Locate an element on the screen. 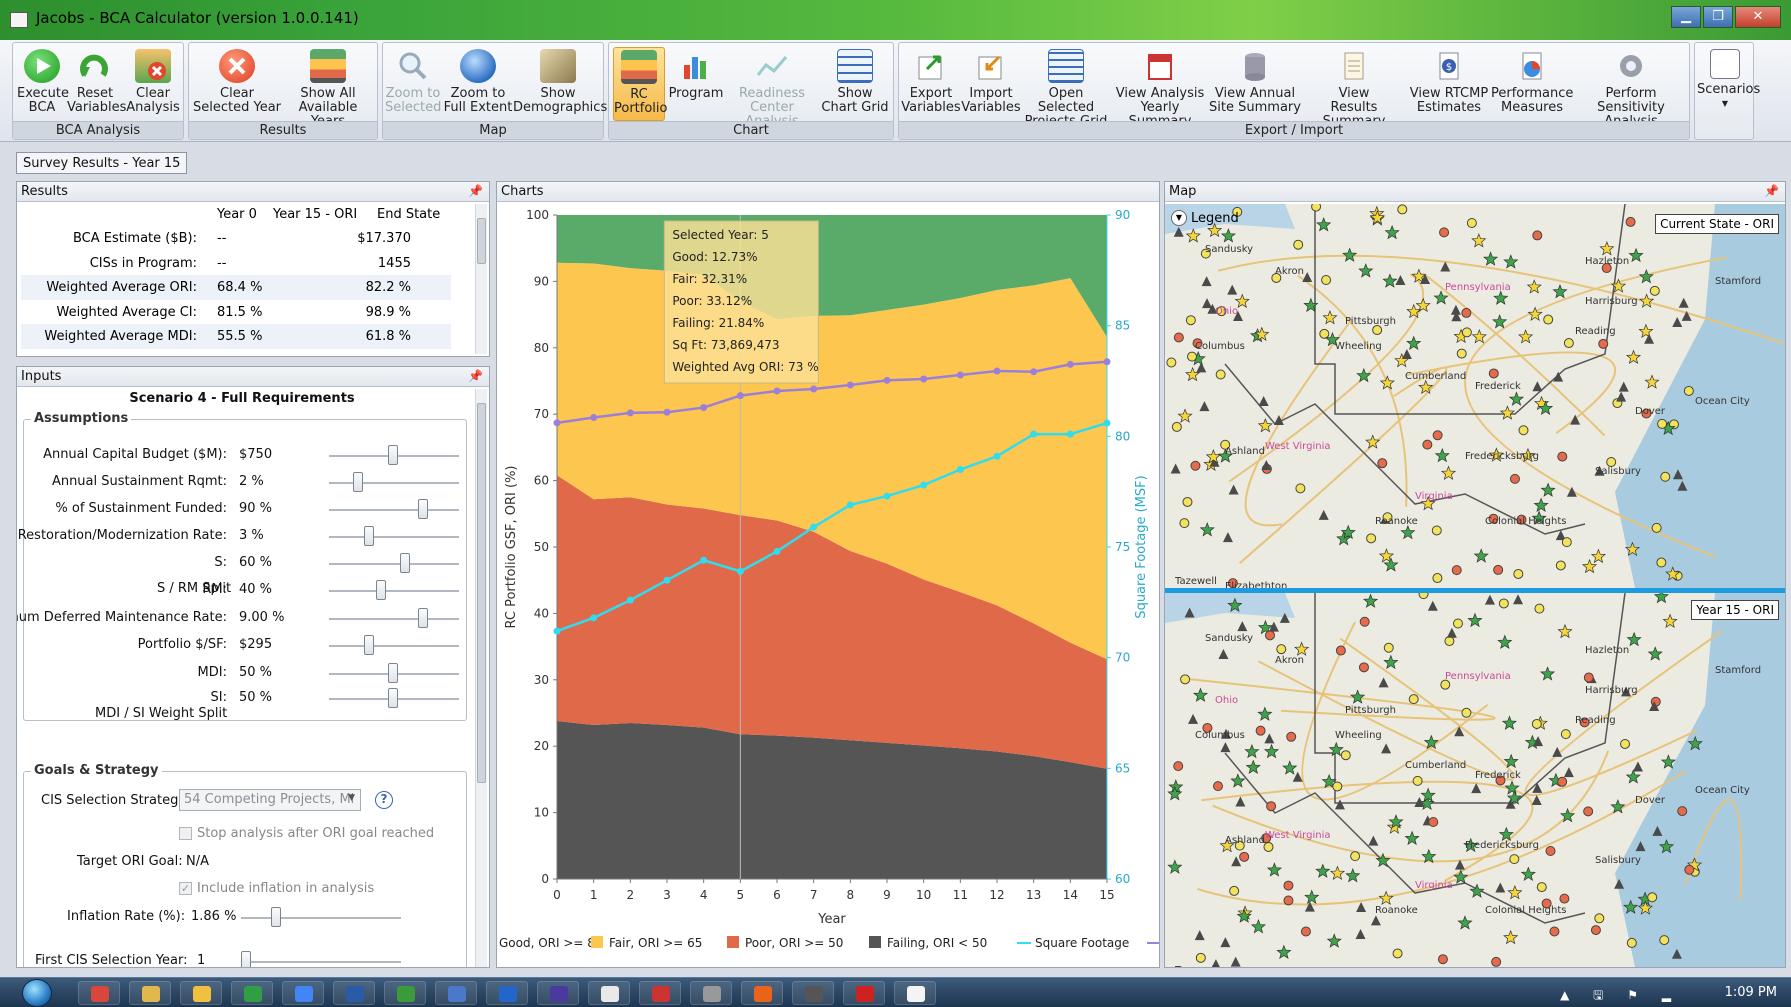  clear-selected-year-button: Clear Selected Year is located at coordinates (237, 84).